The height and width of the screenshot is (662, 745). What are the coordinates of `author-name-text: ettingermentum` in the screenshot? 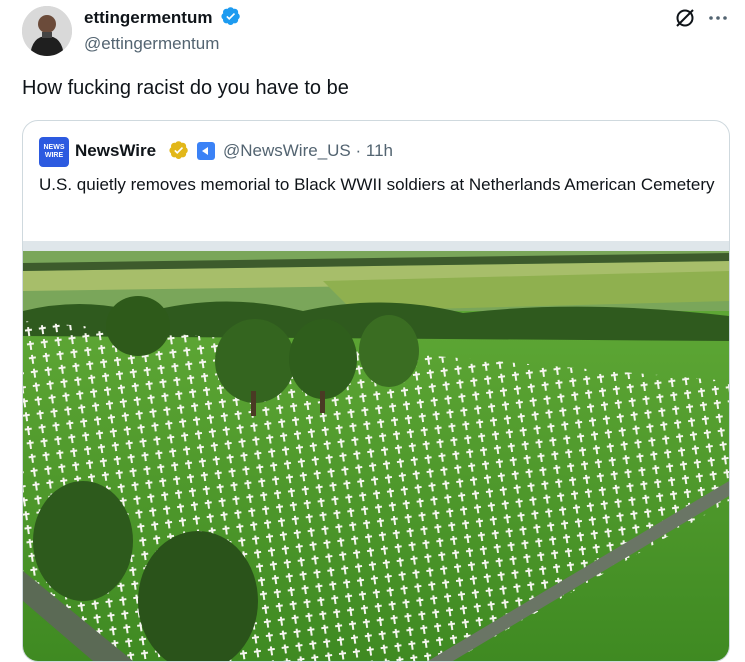 It's located at (148, 17).